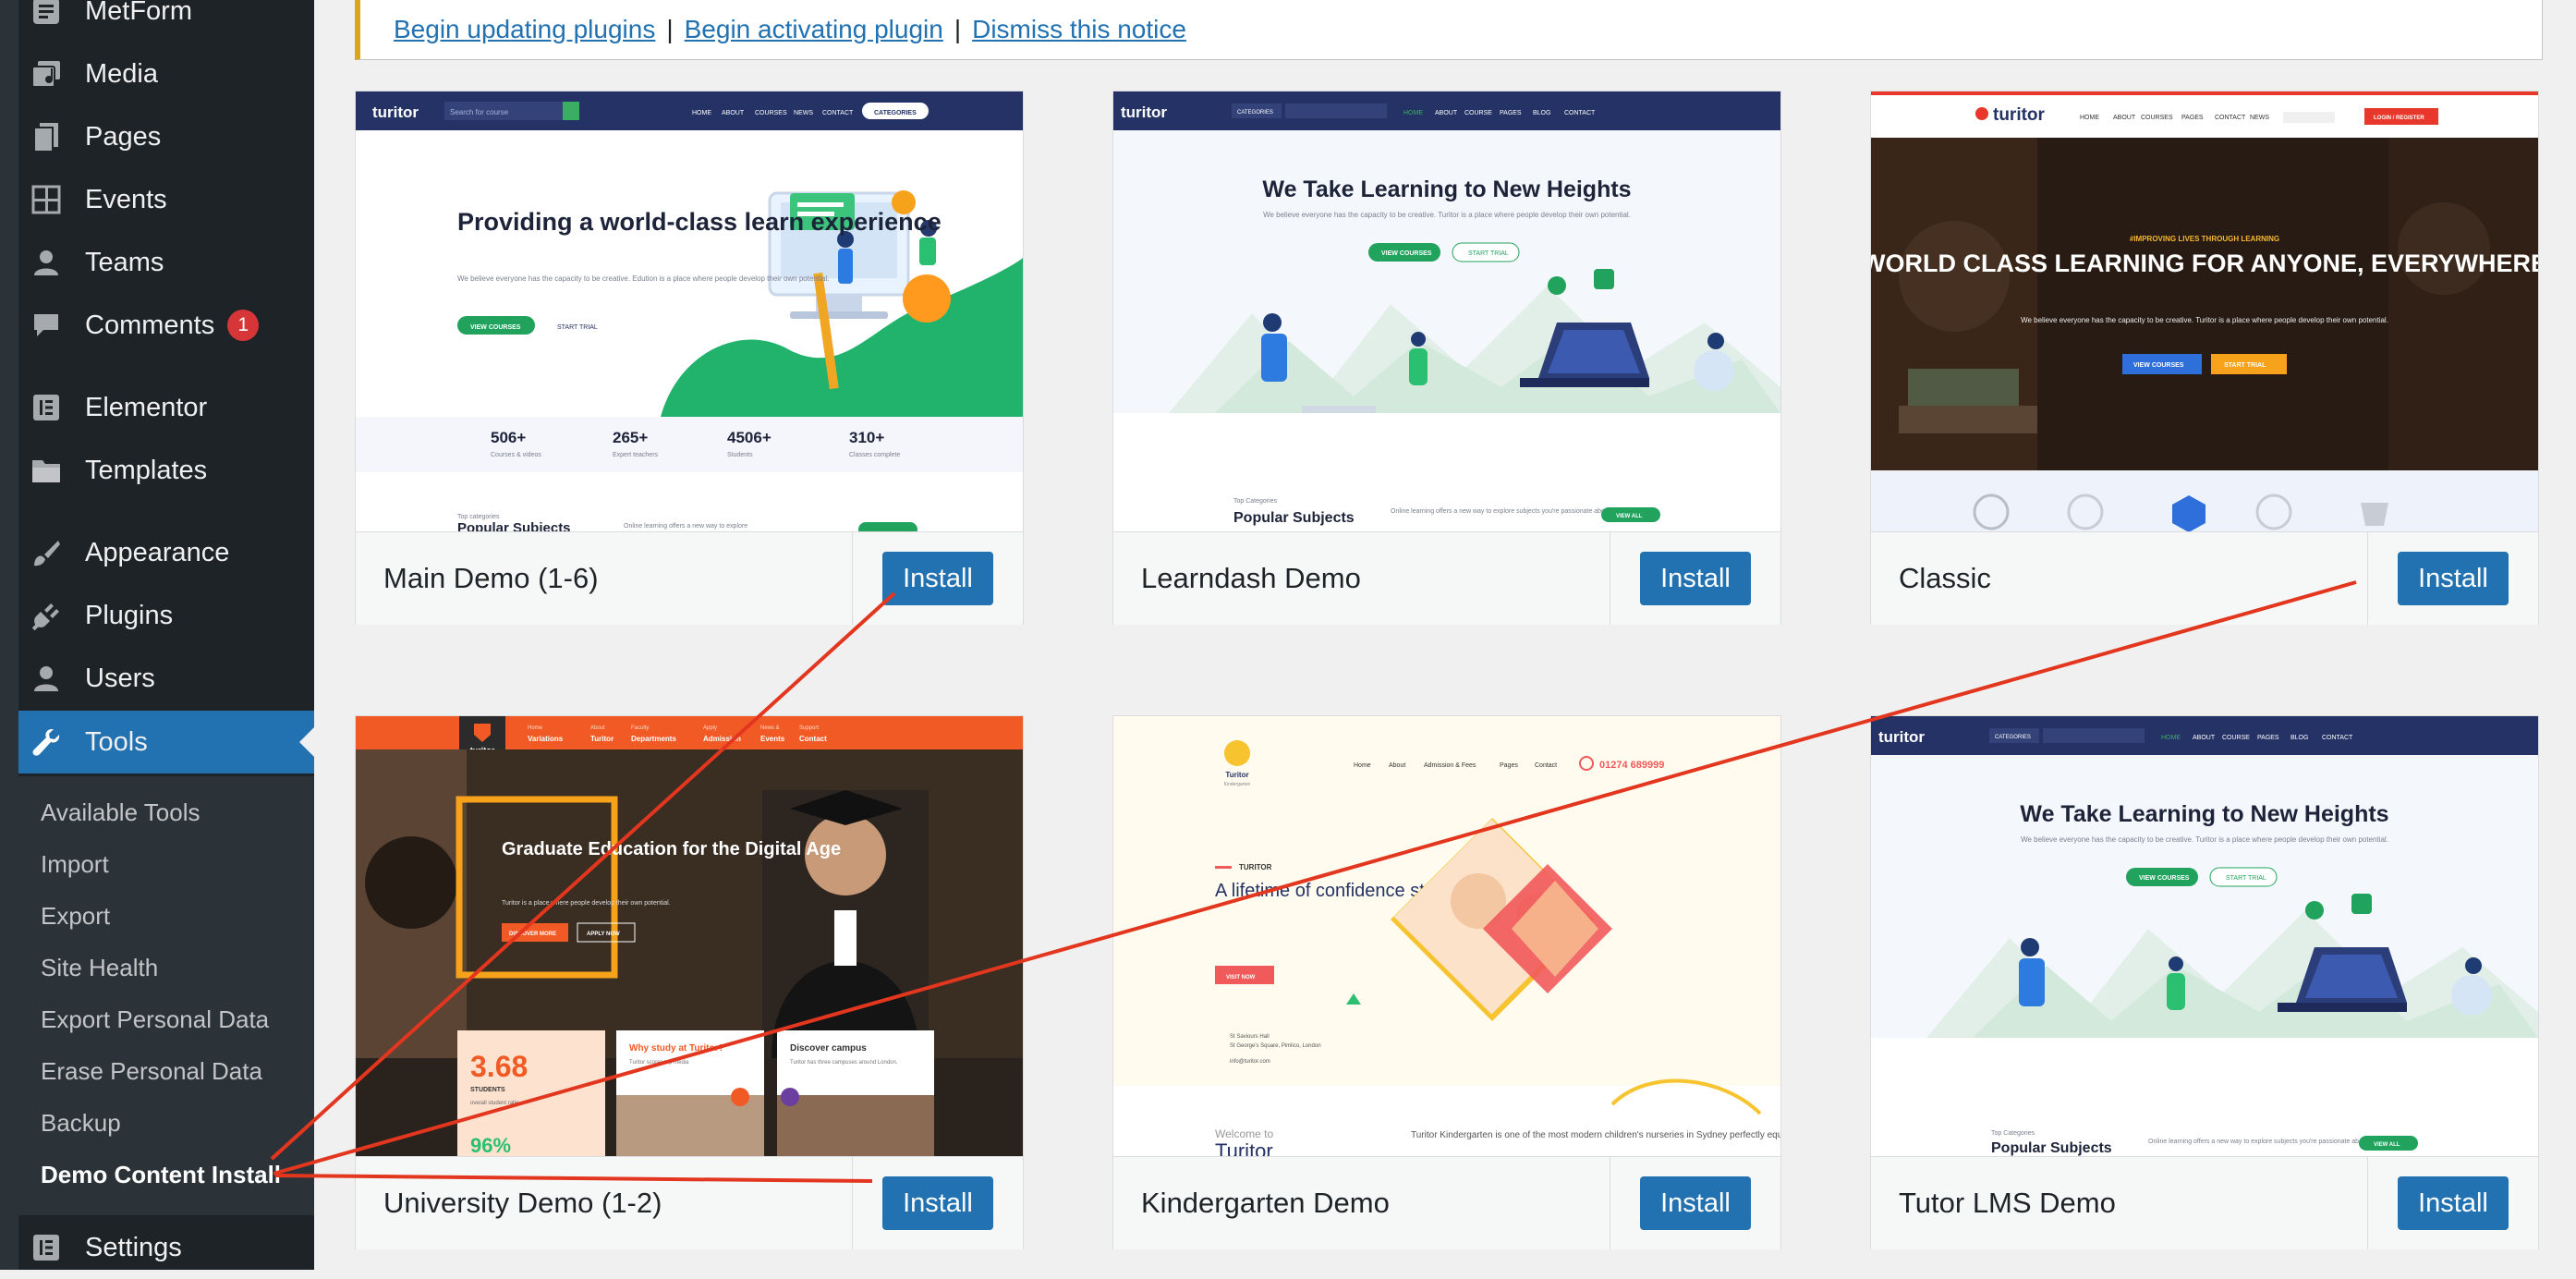  What do you see at coordinates (516, 455) in the screenshot?
I see `preview-stat-label: Courses & videos` at bounding box center [516, 455].